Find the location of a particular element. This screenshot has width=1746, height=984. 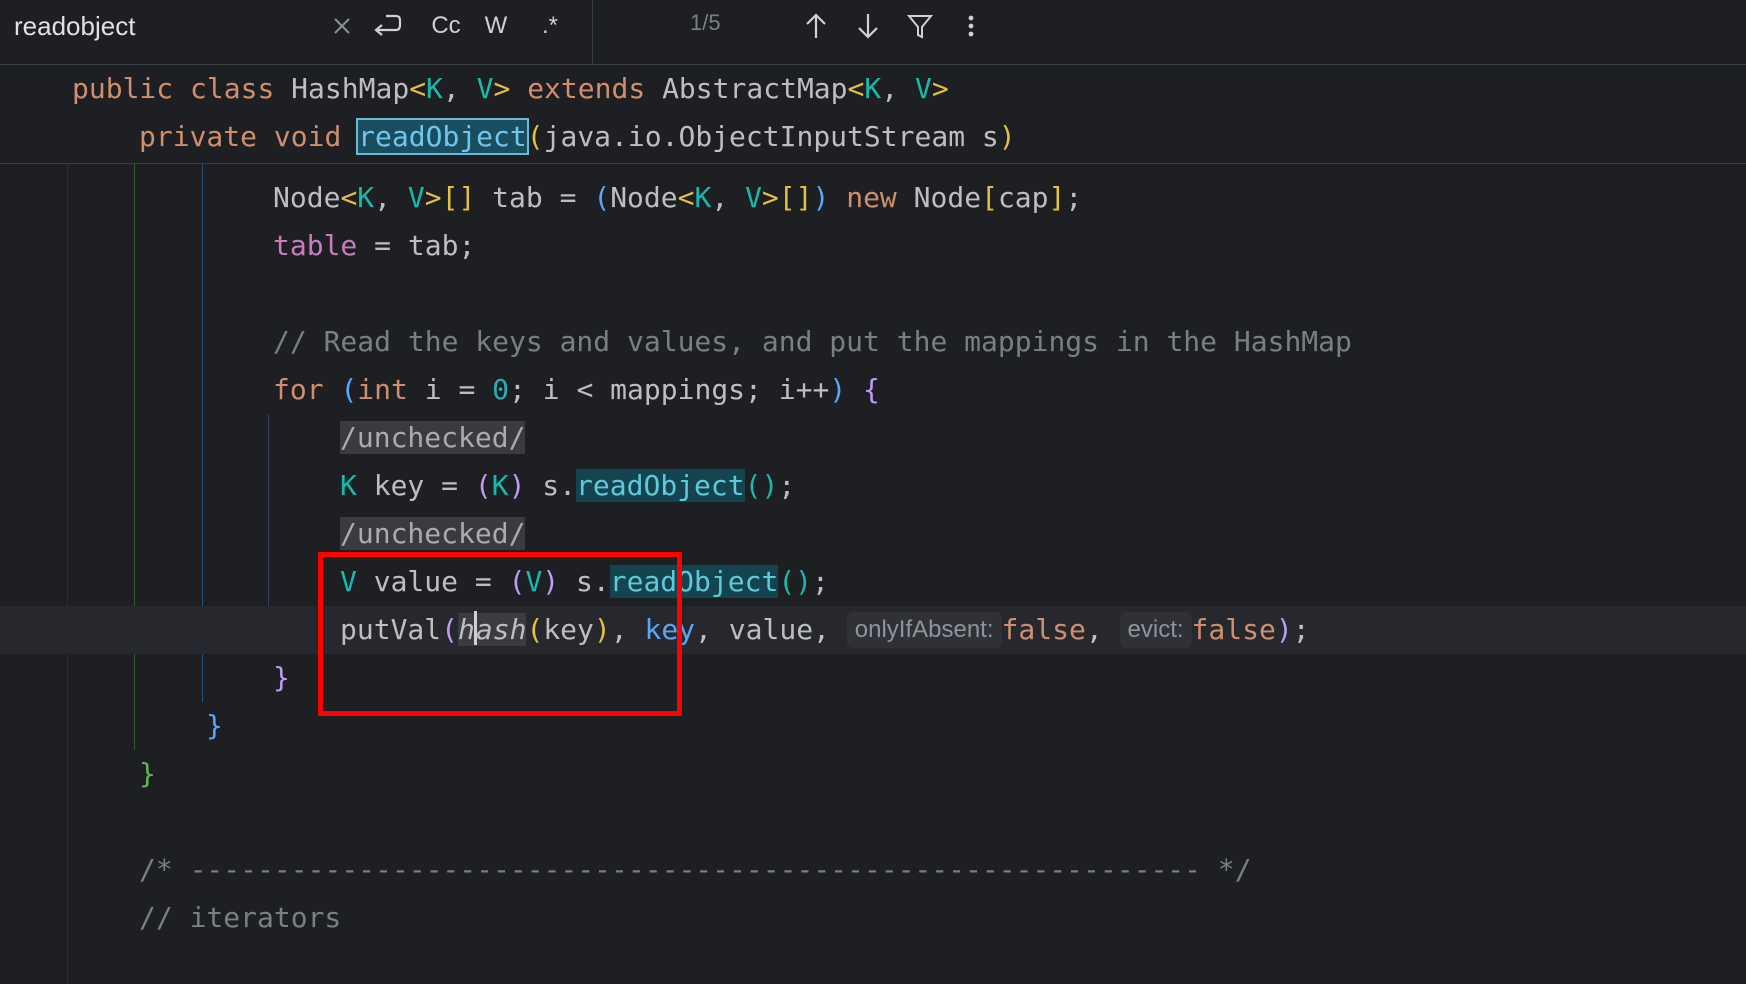

code-line: K key = (K) s.readObject(); is located at coordinates (567, 486).